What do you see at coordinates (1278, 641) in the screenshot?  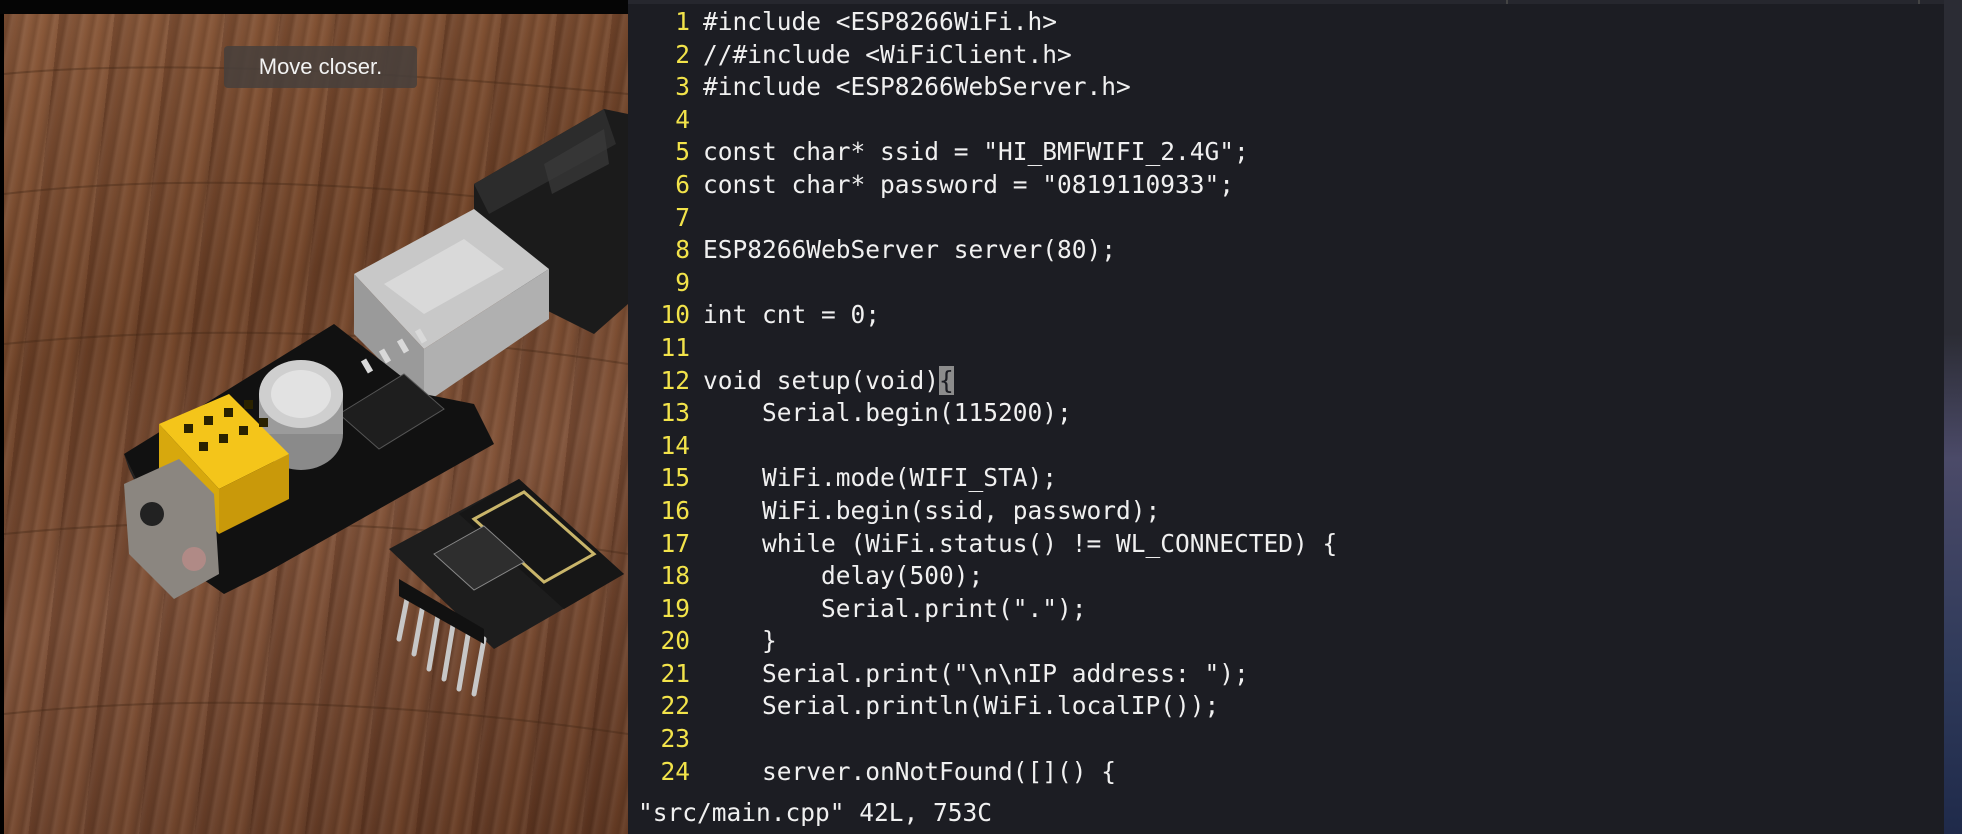 I see `code-line: 20 }` at bounding box center [1278, 641].